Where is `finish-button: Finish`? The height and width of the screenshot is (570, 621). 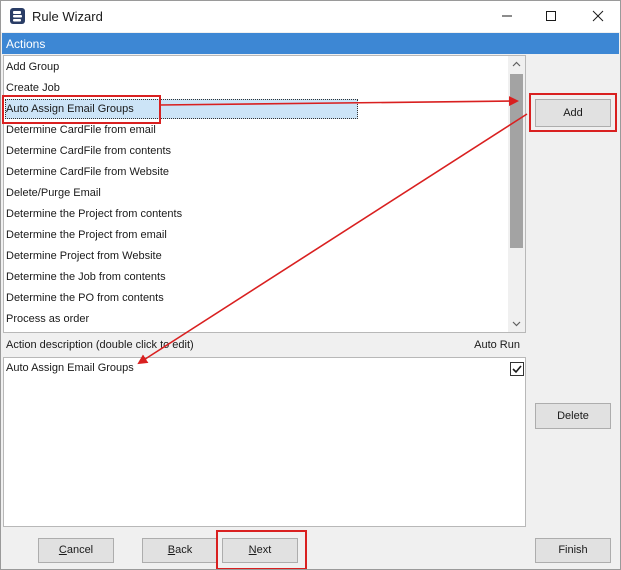 finish-button: Finish is located at coordinates (573, 550).